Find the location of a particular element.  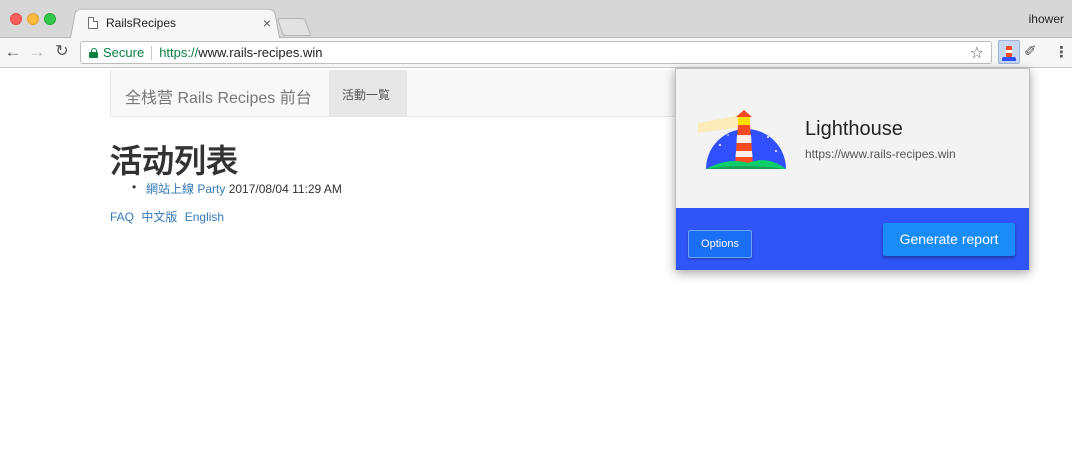

nav-link-events: 活動一覧 is located at coordinates (368, 93).